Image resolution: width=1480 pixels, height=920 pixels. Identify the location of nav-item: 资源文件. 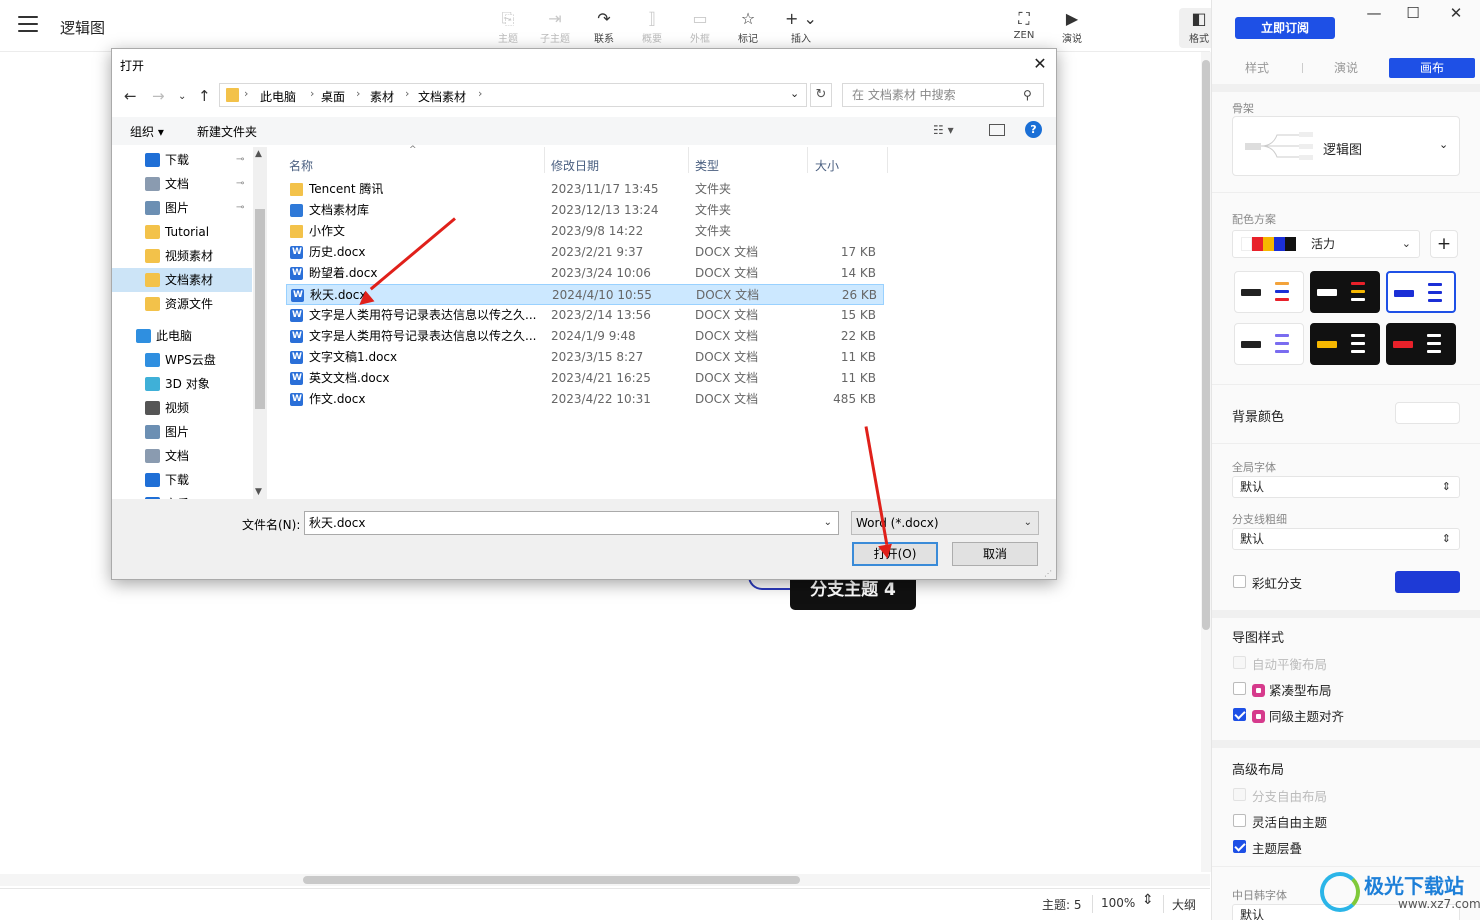
(182, 304).